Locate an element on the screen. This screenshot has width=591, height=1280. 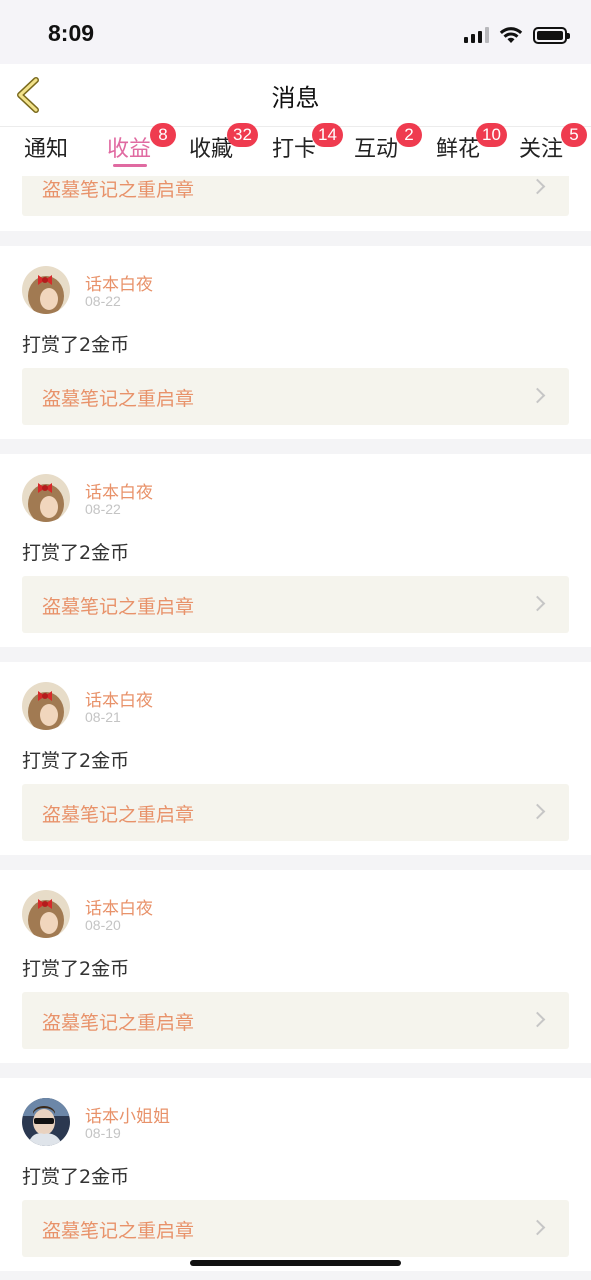
tab-badge: 32 is located at coordinates (242, 135).